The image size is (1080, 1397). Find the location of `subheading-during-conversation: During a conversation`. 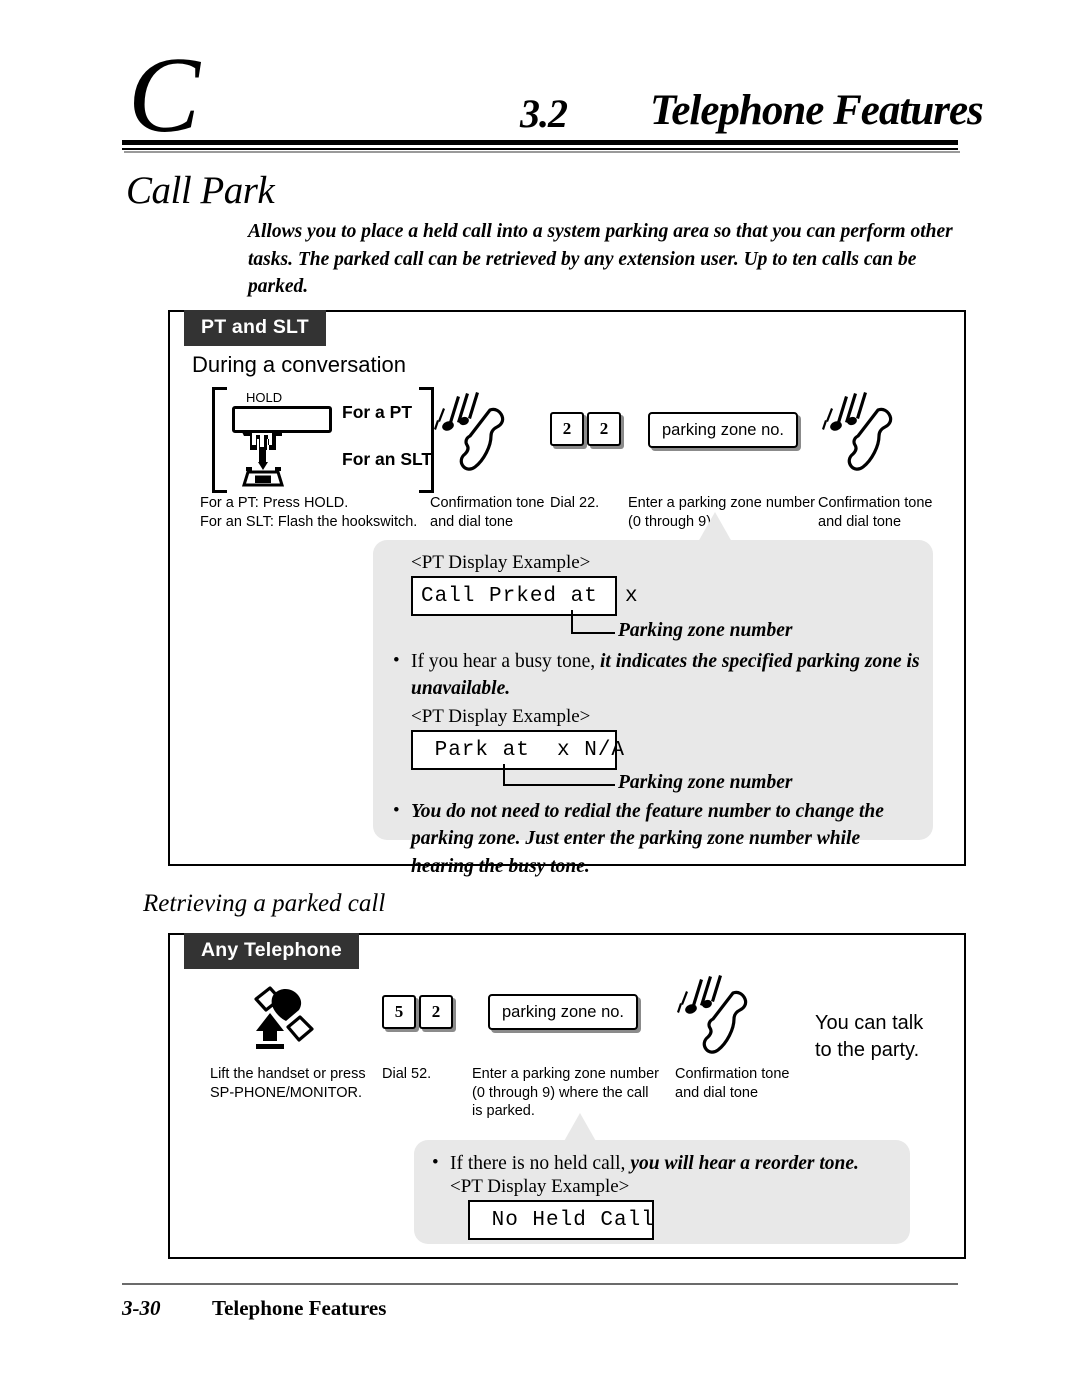

subheading-during-conversation: During a conversation is located at coordinates (299, 364).